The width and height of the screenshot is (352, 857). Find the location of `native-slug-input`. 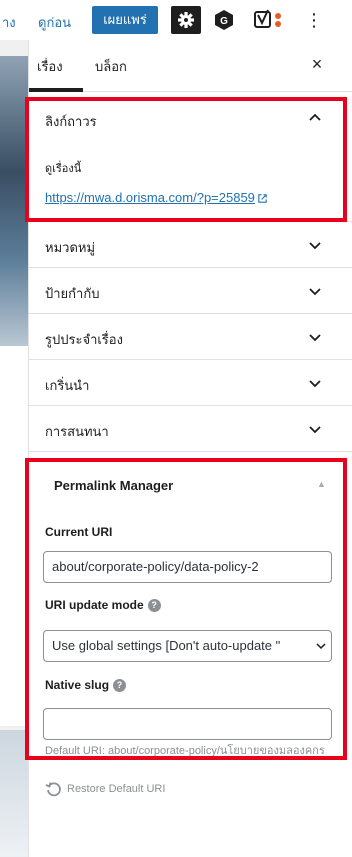

native-slug-input is located at coordinates (187, 724).